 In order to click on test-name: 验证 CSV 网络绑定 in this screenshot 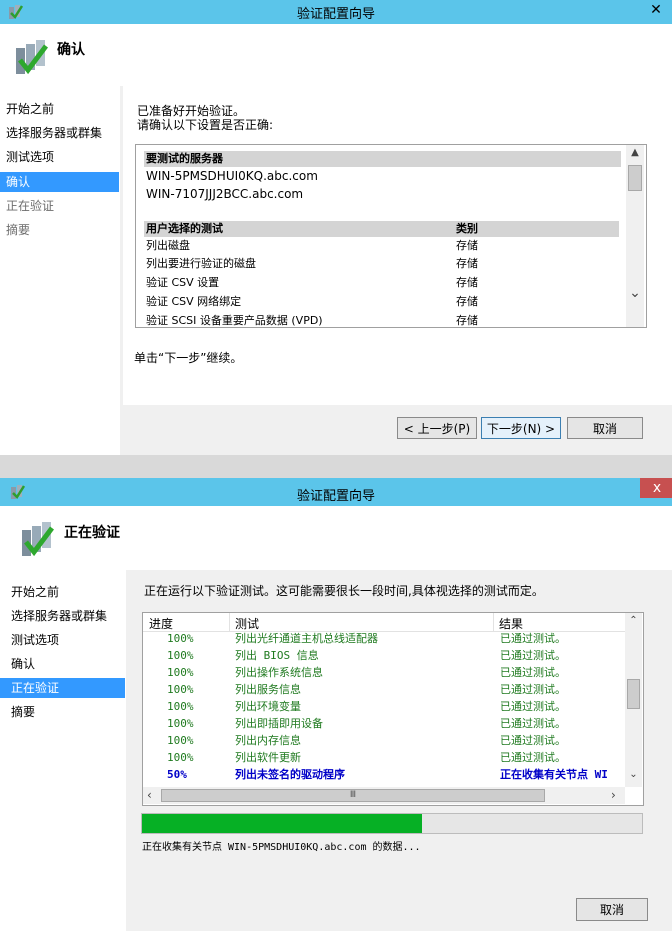, I will do `click(194, 301)`.